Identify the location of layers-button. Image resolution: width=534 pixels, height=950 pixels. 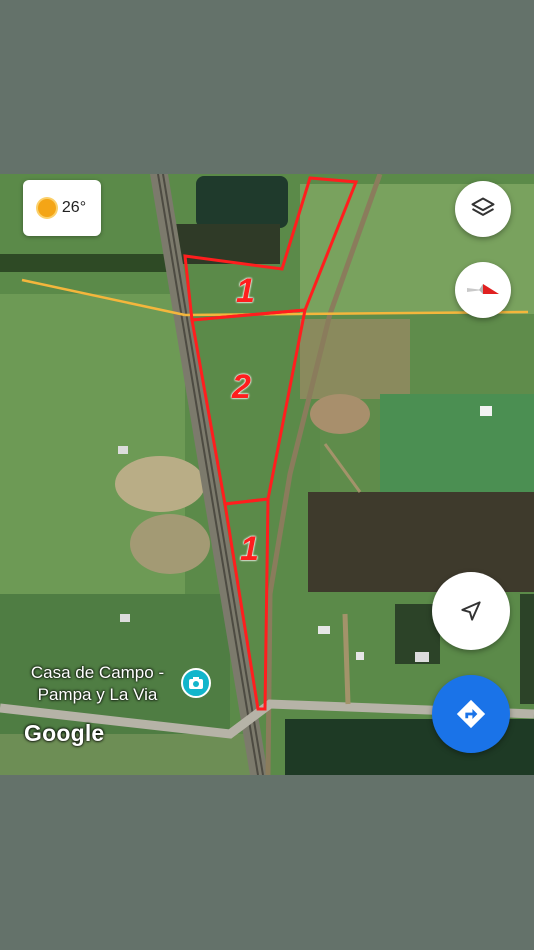
(483, 209).